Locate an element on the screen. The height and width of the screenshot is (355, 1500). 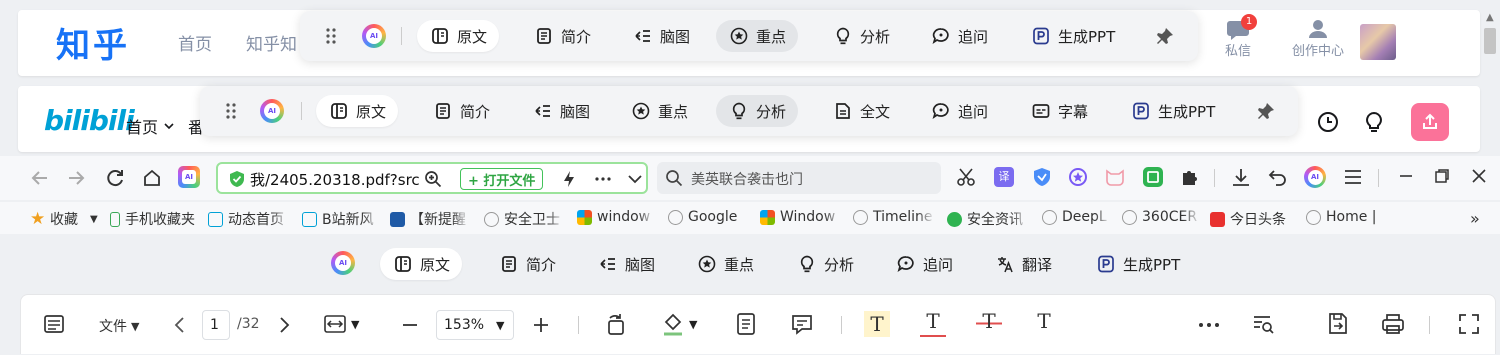
back-icon is located at coordinates (40, 178).